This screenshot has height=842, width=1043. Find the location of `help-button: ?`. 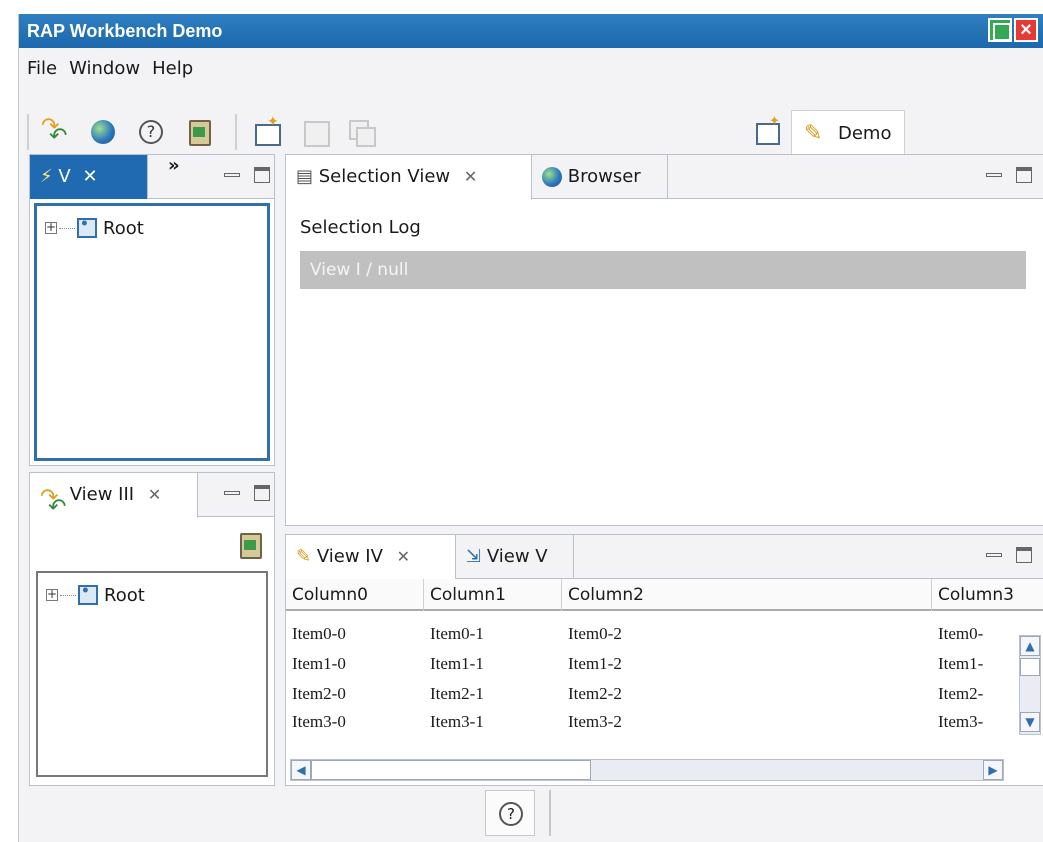

help-button: ? is located at coordinates (151, 132).